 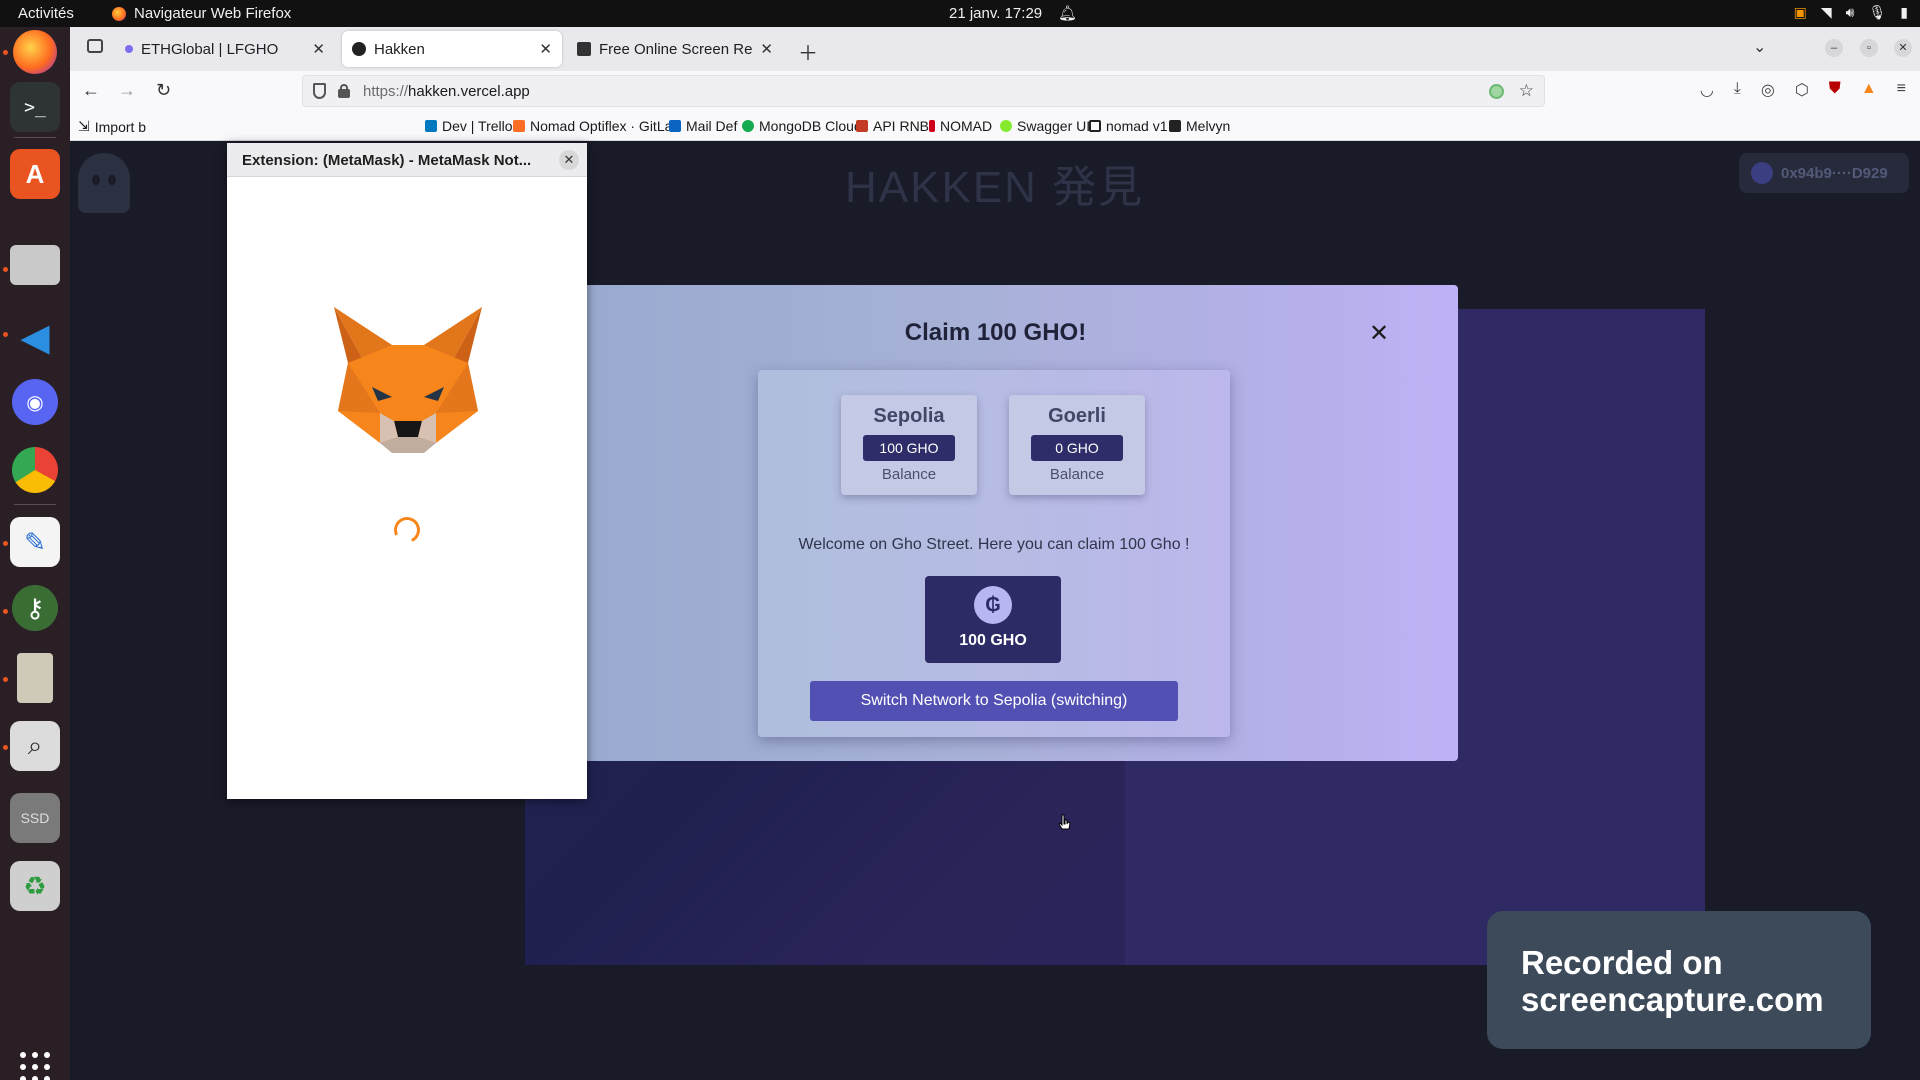 What do you see at coordinates (1006, 126) in the screenshot?
I see `swagger-icon` at bounding box center [1006, 126].